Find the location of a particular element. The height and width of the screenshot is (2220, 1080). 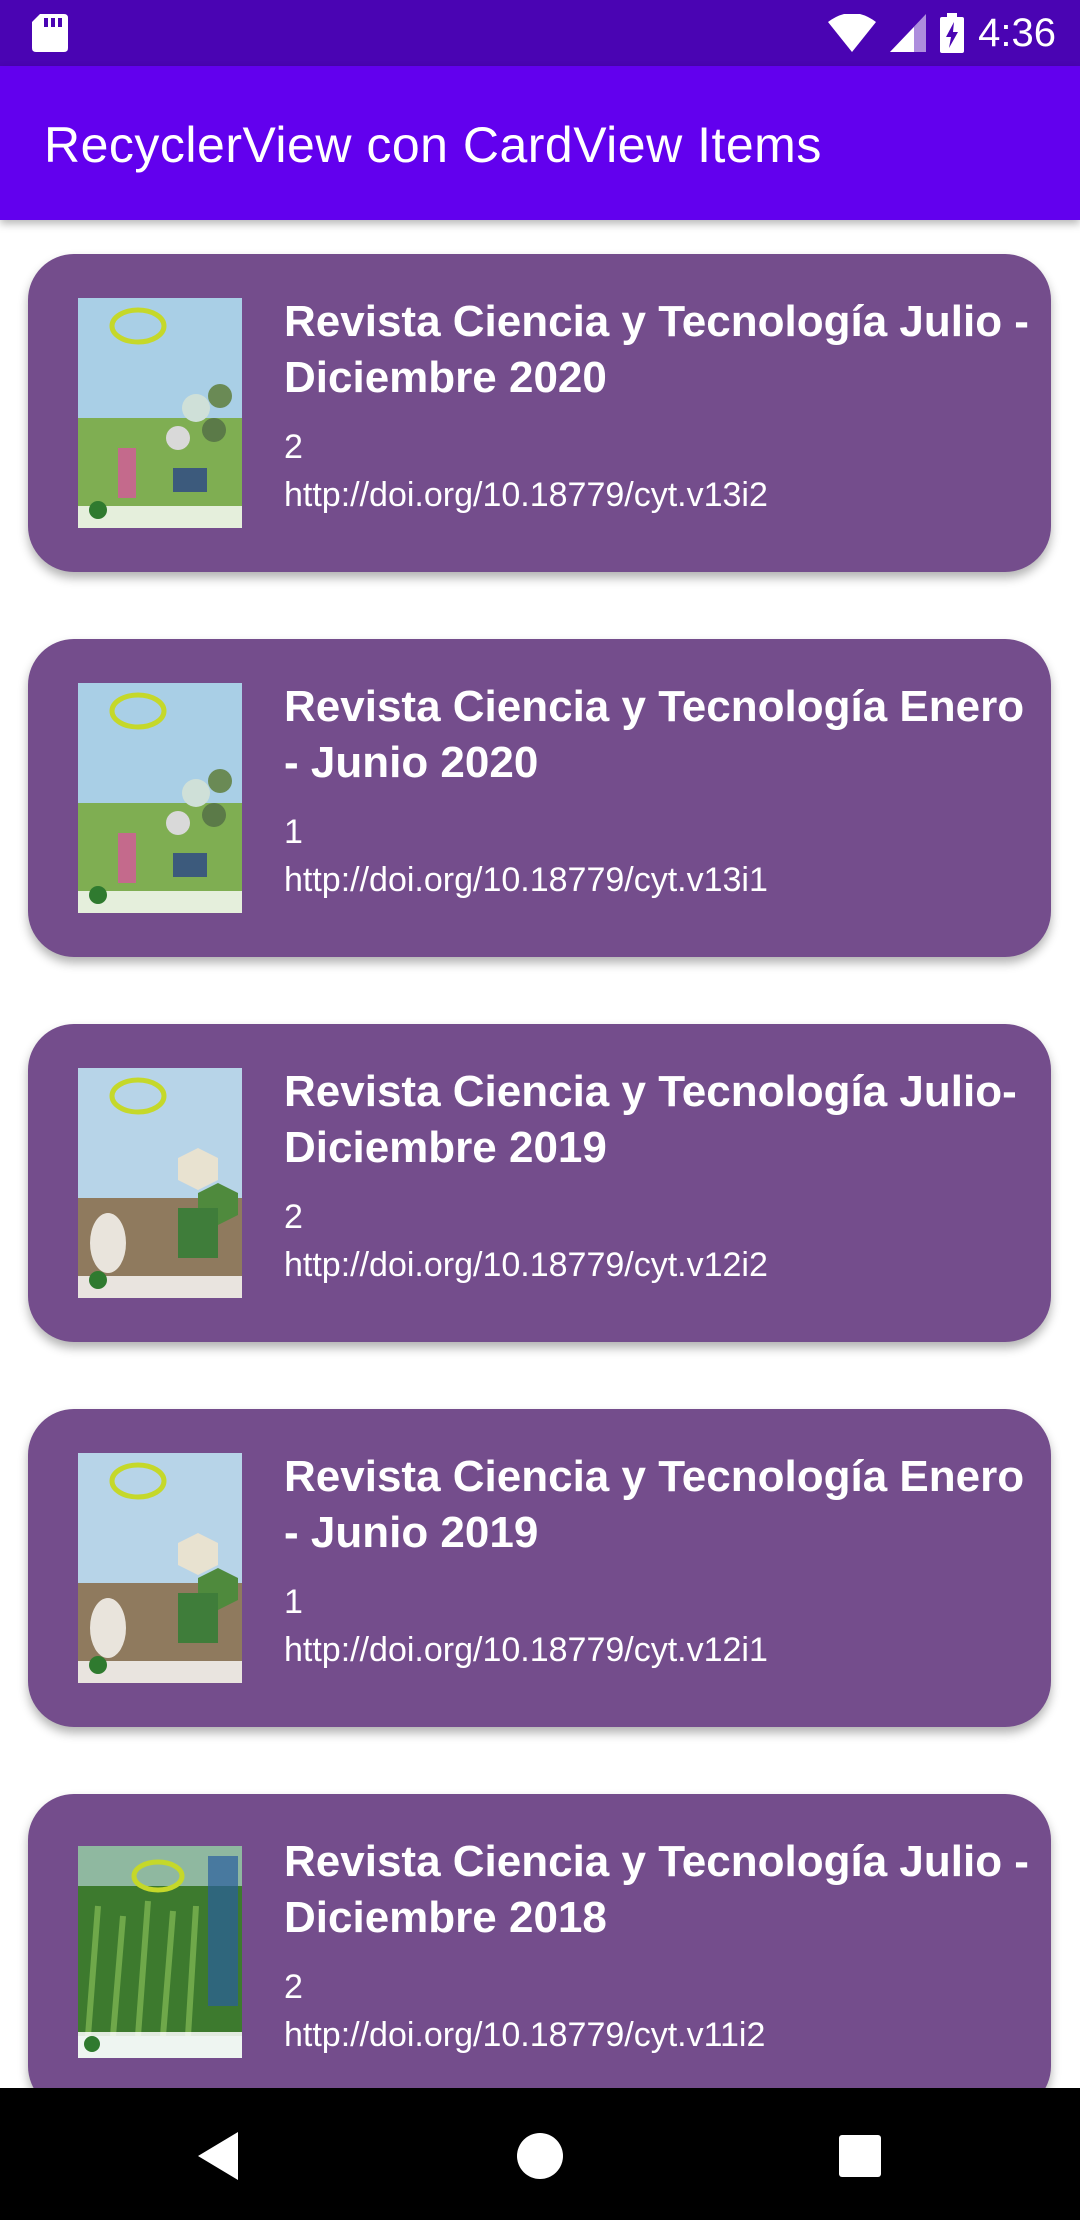

battery-charging-icon is located at coordinates (952, 33).